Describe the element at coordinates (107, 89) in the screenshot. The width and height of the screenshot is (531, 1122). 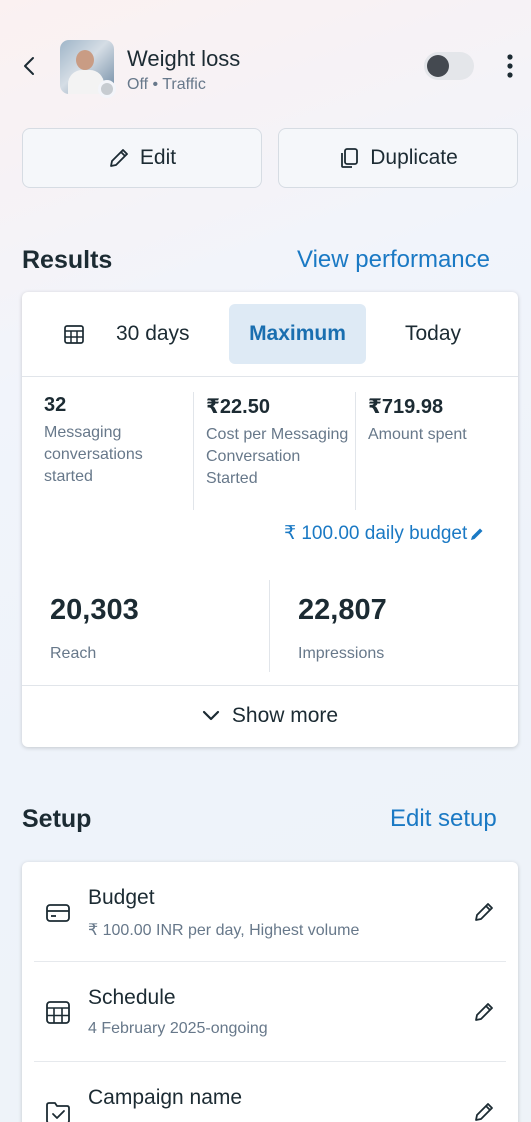
I see `status-dot` at that location.